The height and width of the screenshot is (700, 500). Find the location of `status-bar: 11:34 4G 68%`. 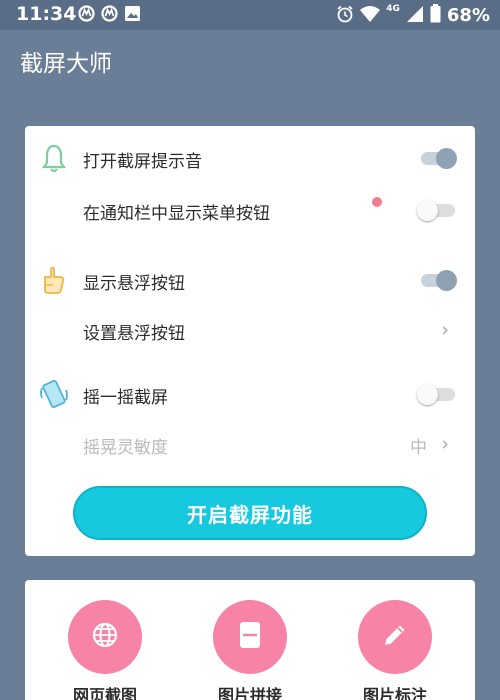

status-bar: 11:34 4G 68% is located at coordinates (250, 15).